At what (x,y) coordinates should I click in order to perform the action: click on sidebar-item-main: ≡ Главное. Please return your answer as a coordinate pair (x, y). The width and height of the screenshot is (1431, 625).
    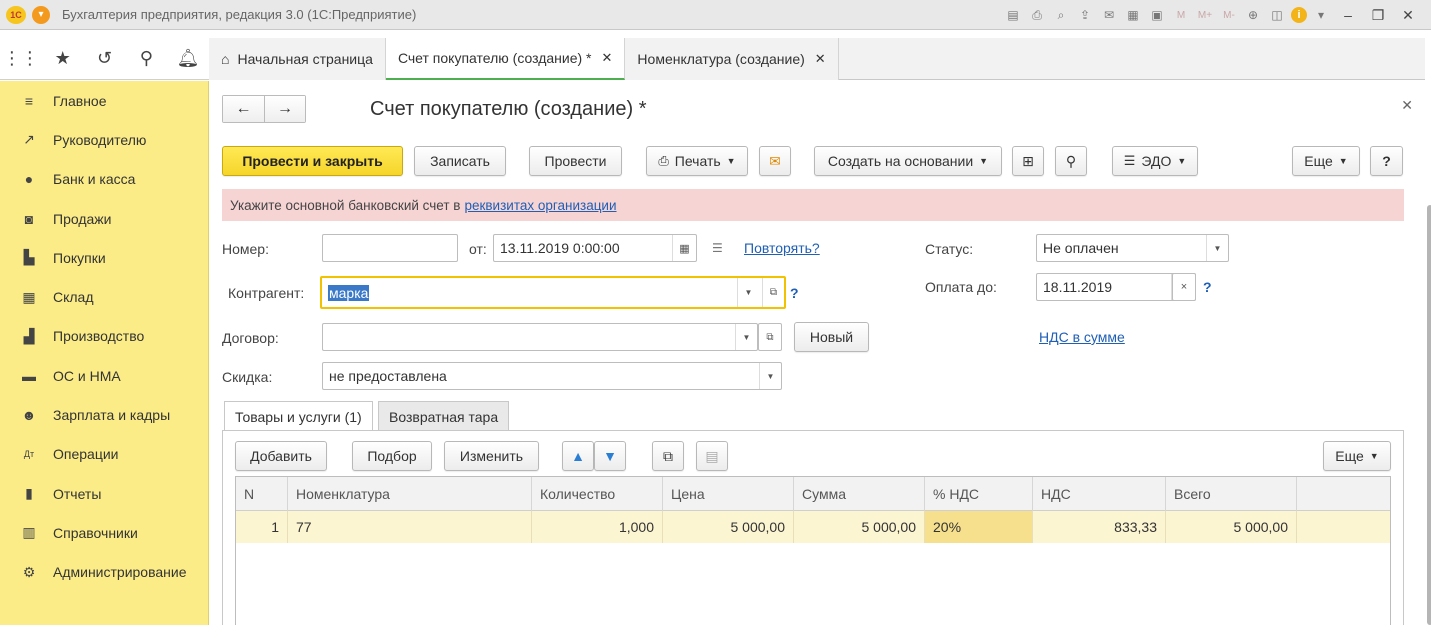
    Looking at the image, I should click on (104, 100).